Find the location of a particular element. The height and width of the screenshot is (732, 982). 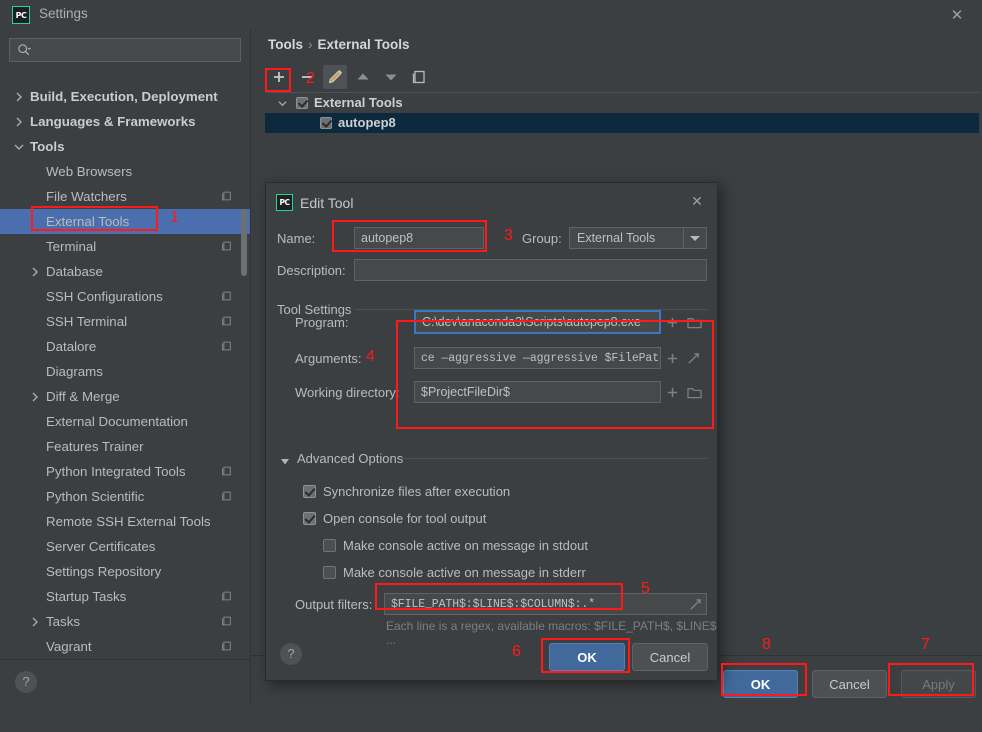

sidebar-item-features-trainer: Features Trainer is located at coordinates (125, 446).